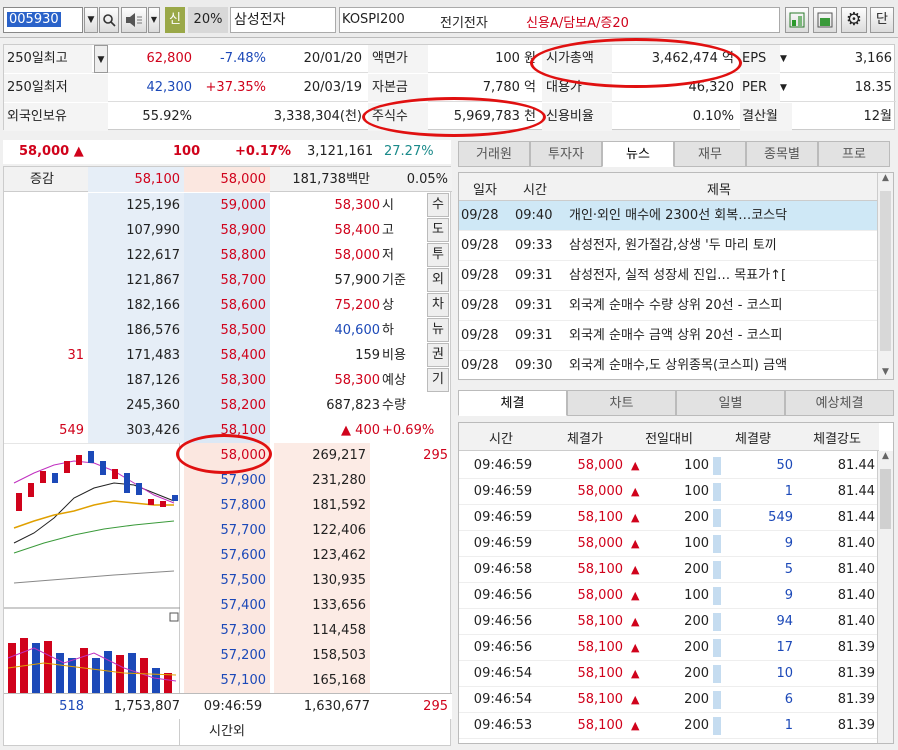  What do you see at coordinates (669, 336) in the screenshot?
I see `news-item: 09/28 09:31 외국계 순매수 금액 상위 20선 - 코스피` at bounding box center [669, 336].